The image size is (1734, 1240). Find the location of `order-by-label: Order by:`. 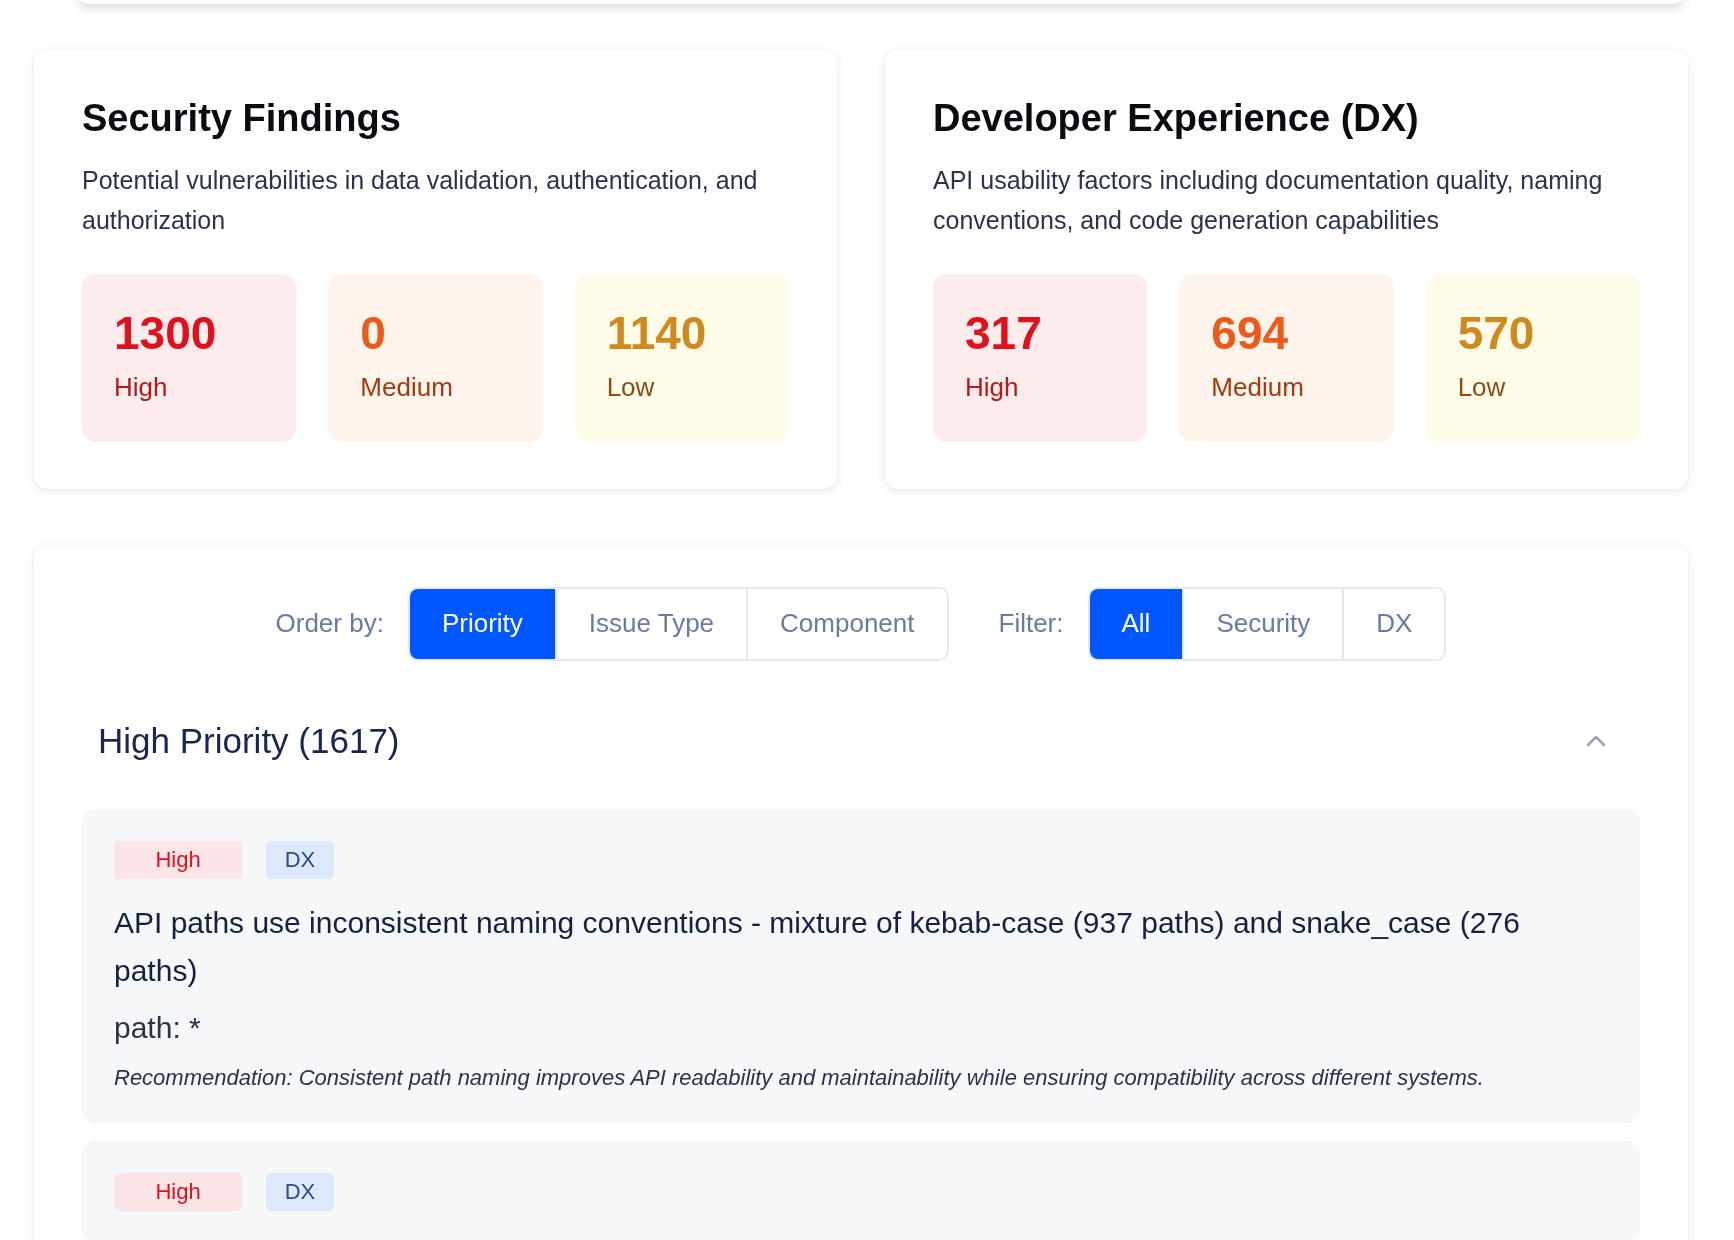

order-by-label: Order by: is located at coordinates (329, 624).